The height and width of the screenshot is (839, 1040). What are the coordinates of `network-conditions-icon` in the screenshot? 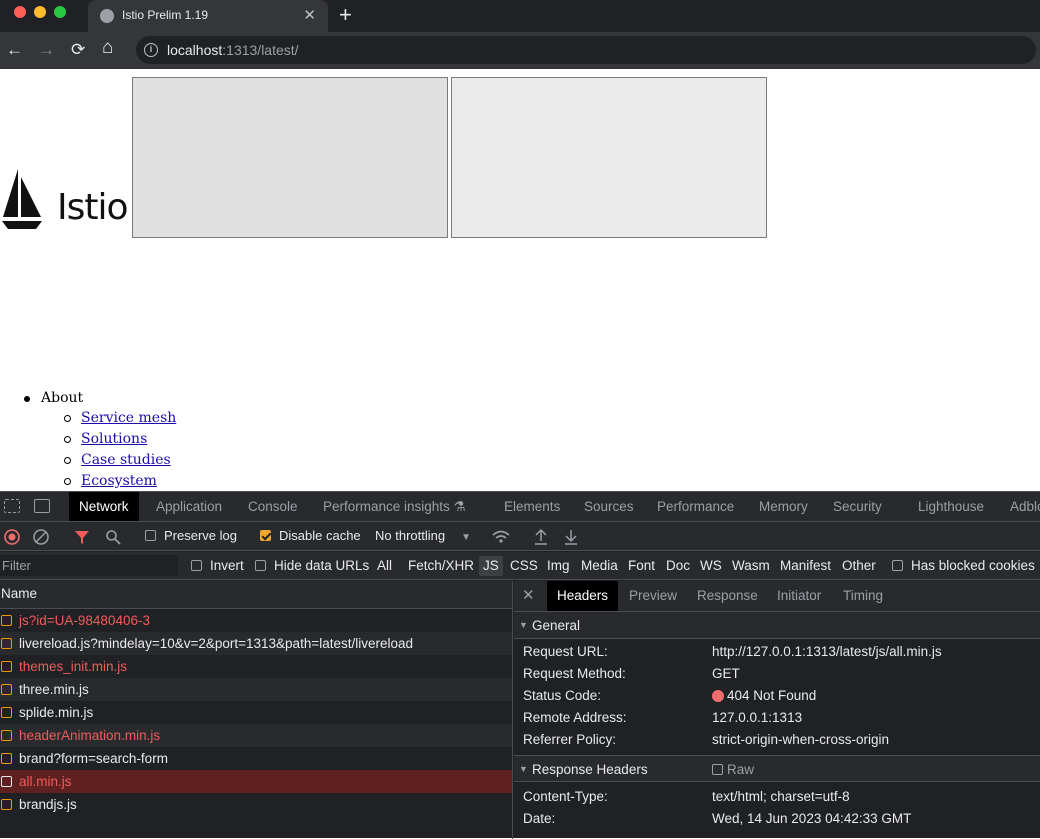 It's located at (501, 537).